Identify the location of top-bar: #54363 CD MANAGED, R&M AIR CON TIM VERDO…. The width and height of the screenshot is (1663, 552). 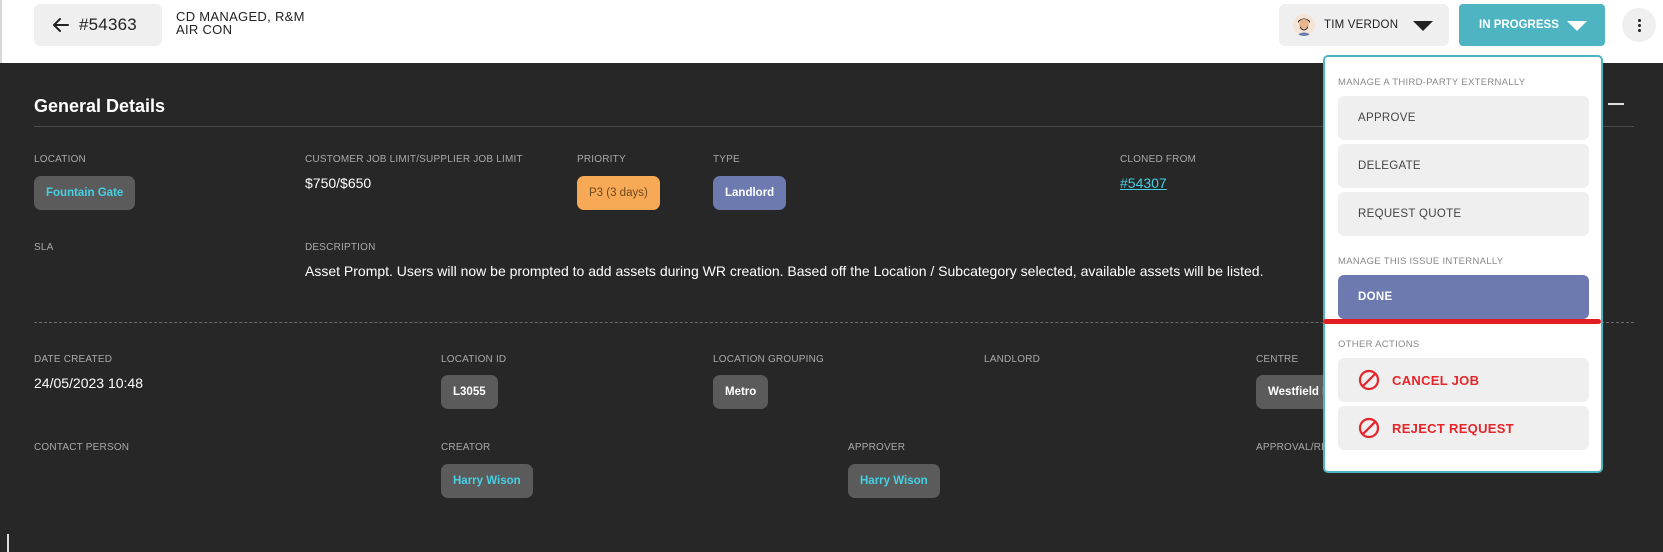
(831, 31).